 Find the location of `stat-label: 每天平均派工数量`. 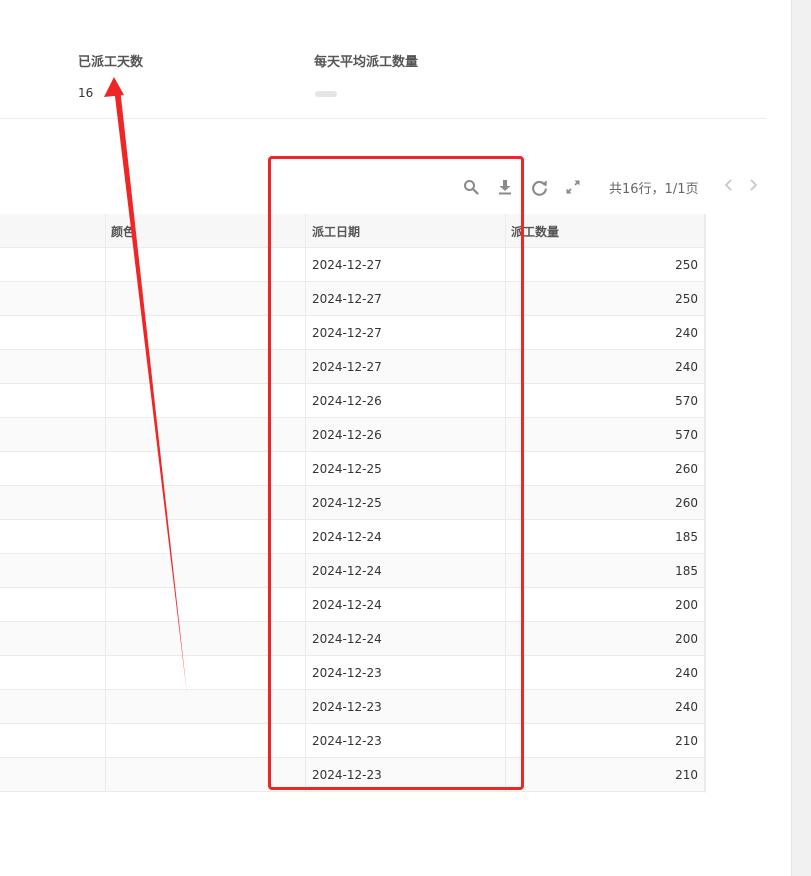

stat-label: 每天平均派工数量 is located at coordinates (366, 62).